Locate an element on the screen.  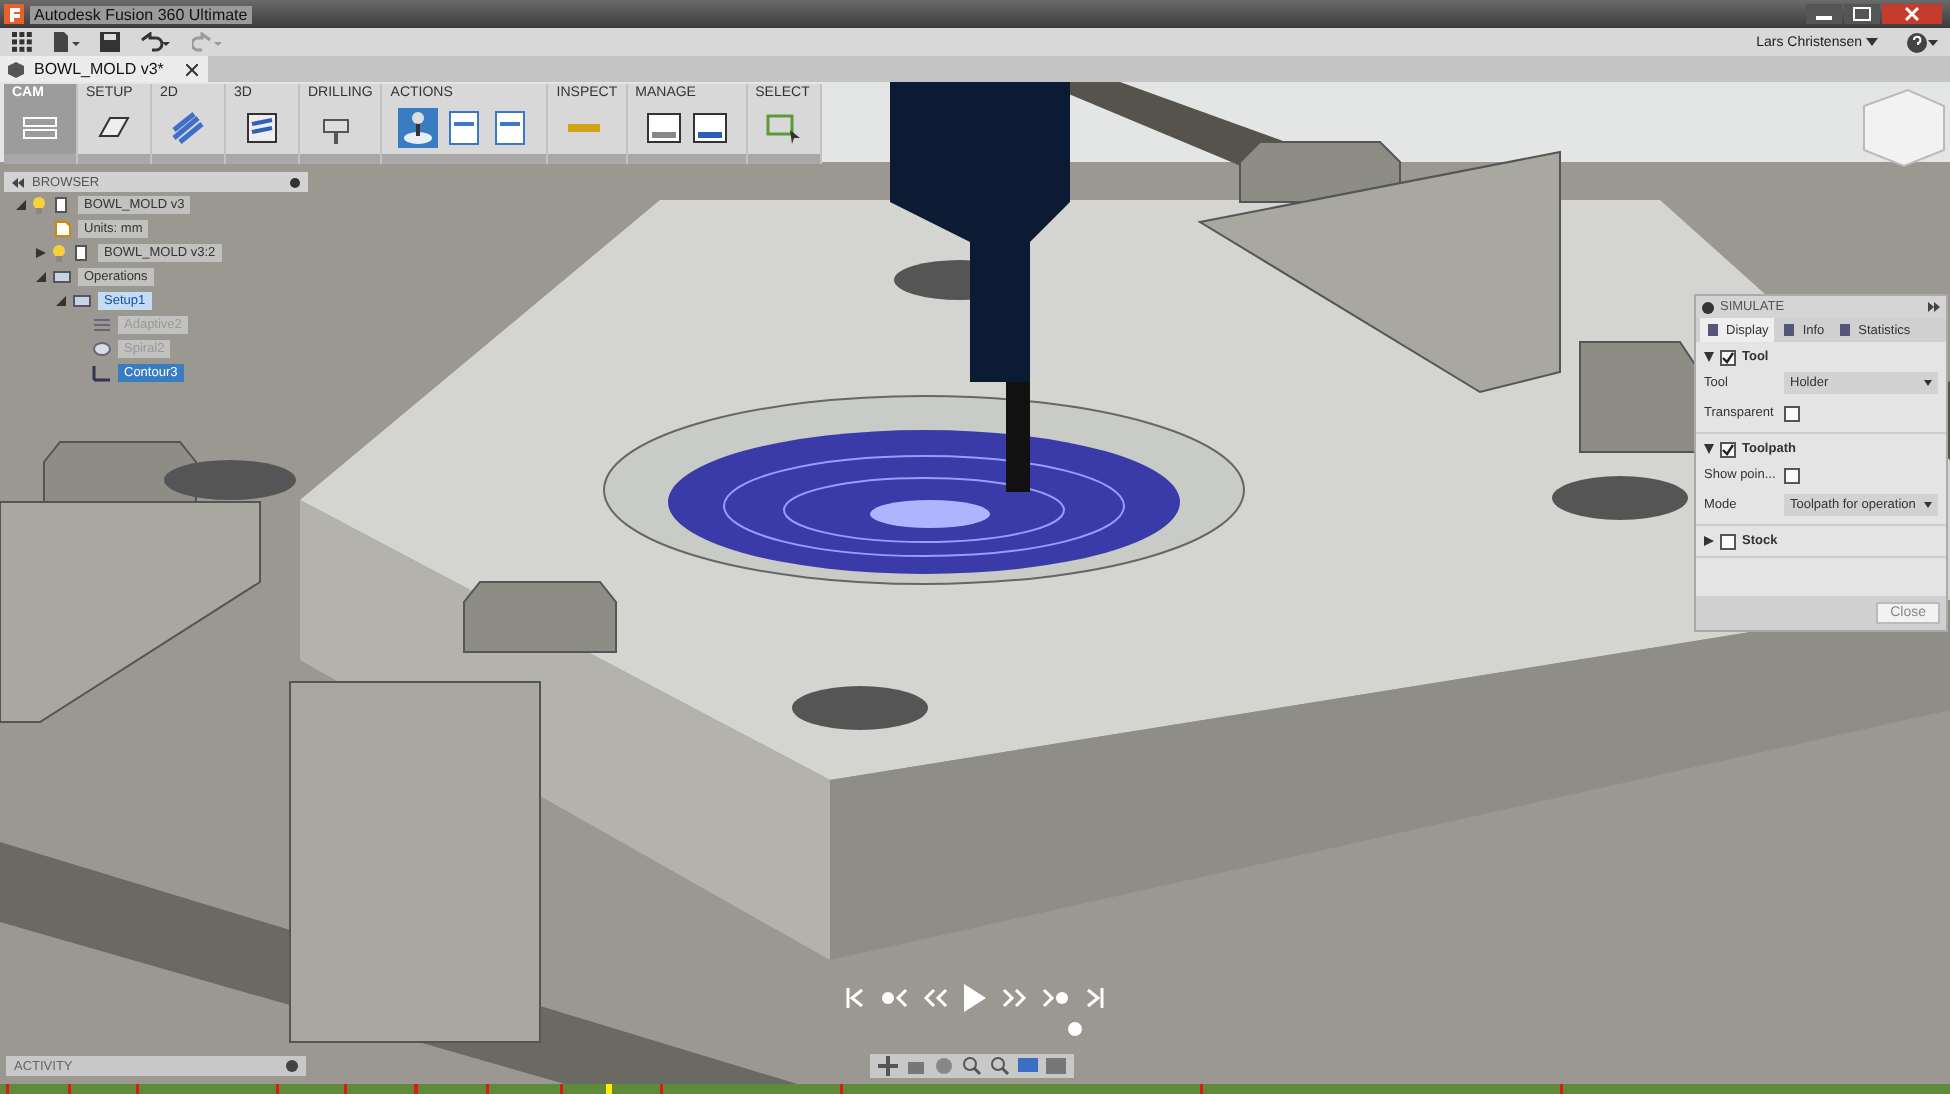
collapse-icon is located at coordinates (18, 182).